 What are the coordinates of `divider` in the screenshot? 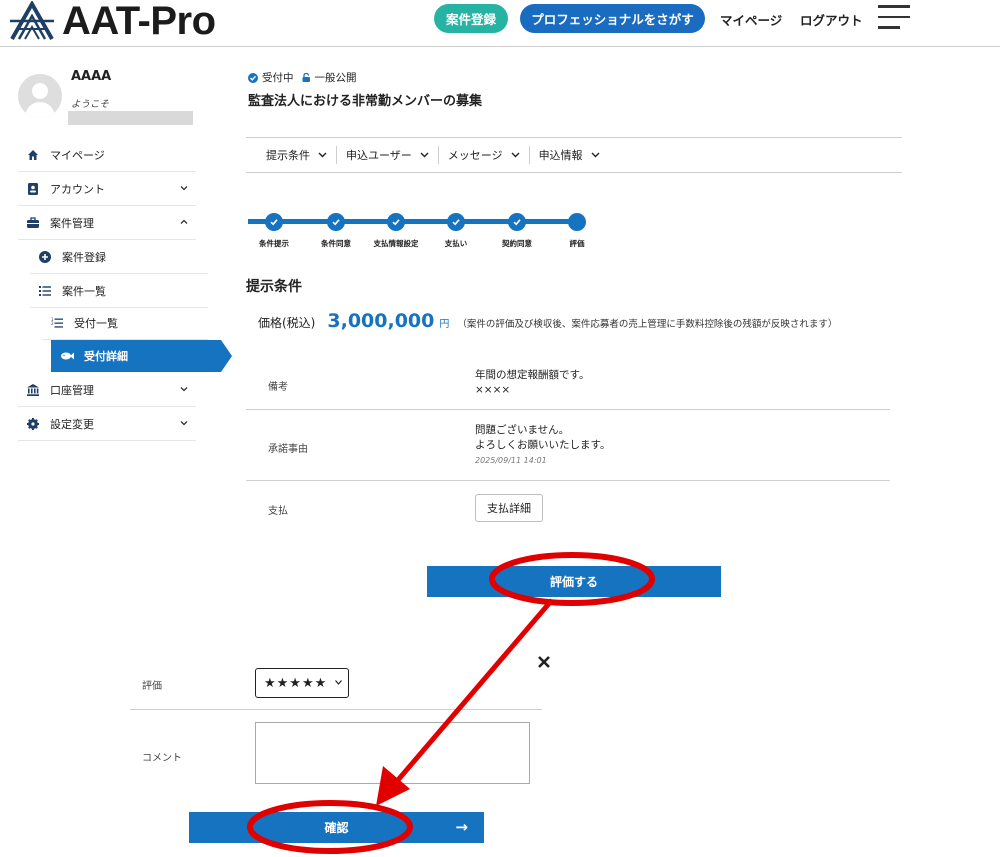 It's located at (336, 709).